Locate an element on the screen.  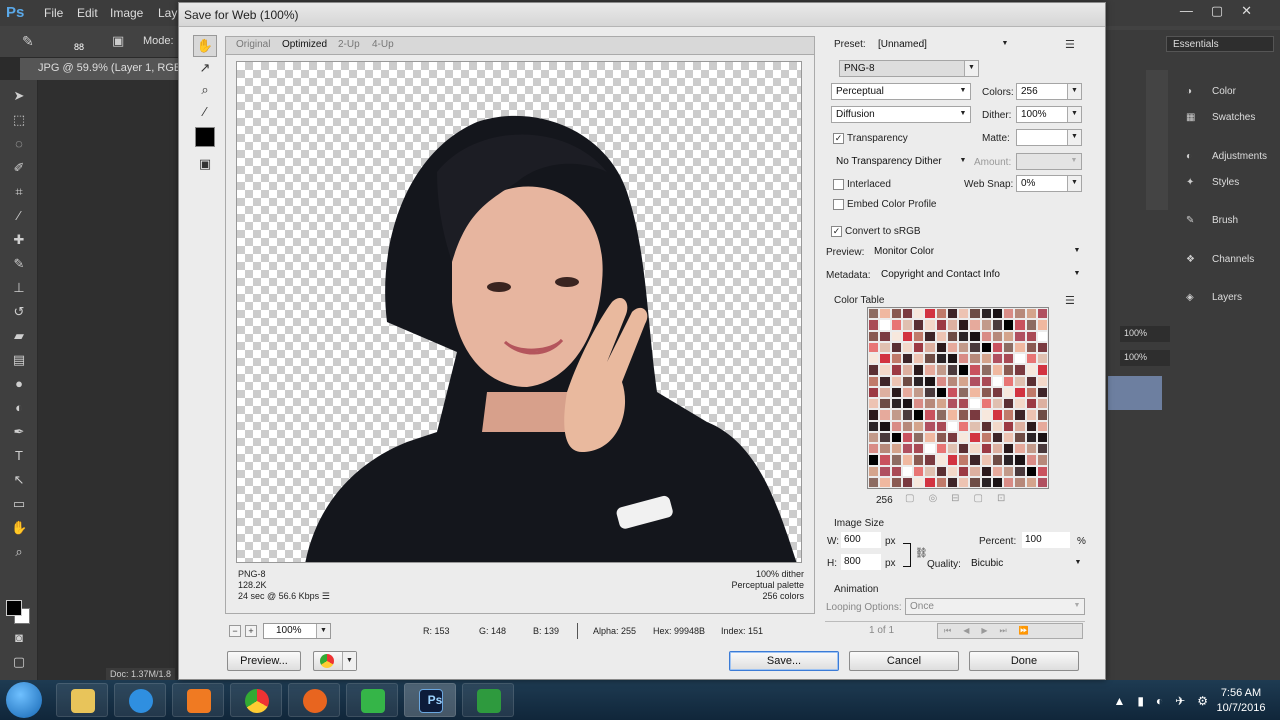
preview-mode-select: Monitor Color ▼ is located at coordinates (977, 251).